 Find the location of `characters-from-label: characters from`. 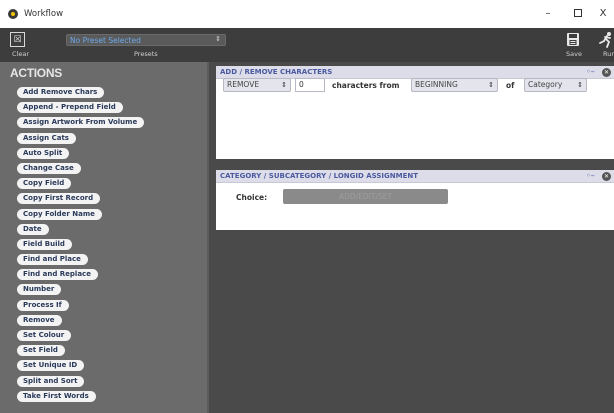

characters-from-label: characters from is located at coordinates (366, 85).